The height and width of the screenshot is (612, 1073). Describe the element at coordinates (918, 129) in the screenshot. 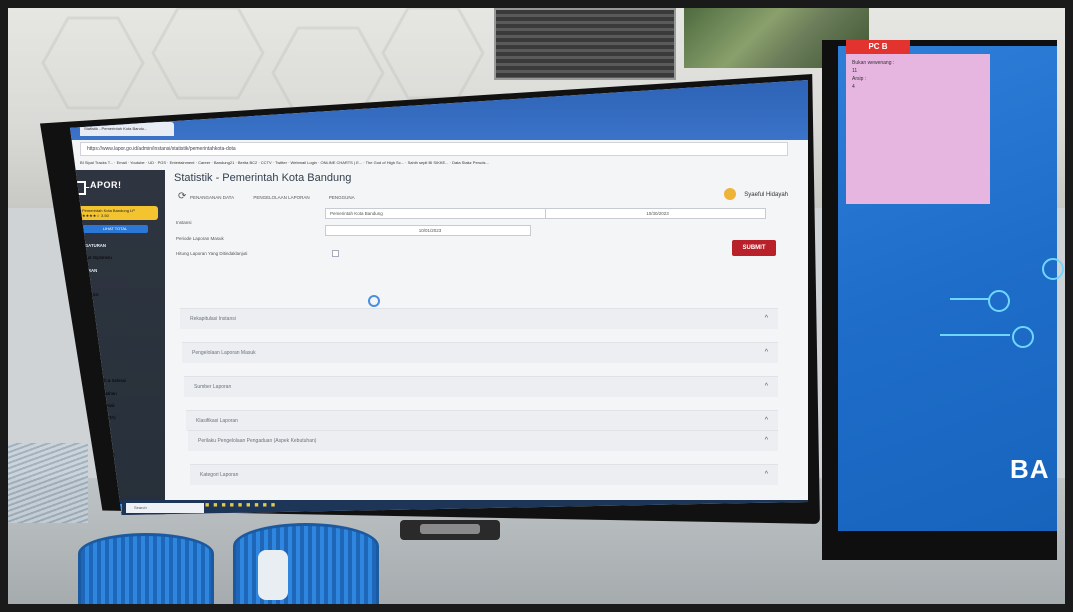

I see `sticky-note: Bukan wewenang : 11 Arsip : 4` at that location.